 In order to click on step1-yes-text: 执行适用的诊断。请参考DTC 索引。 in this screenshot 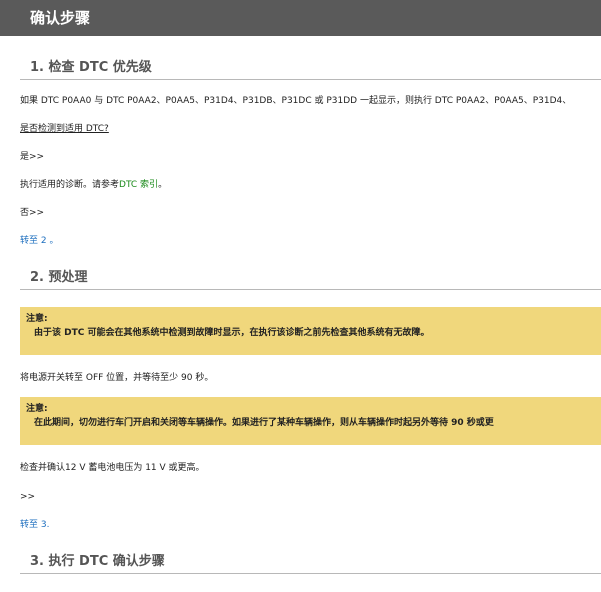, I will do `click(93, 185)`.